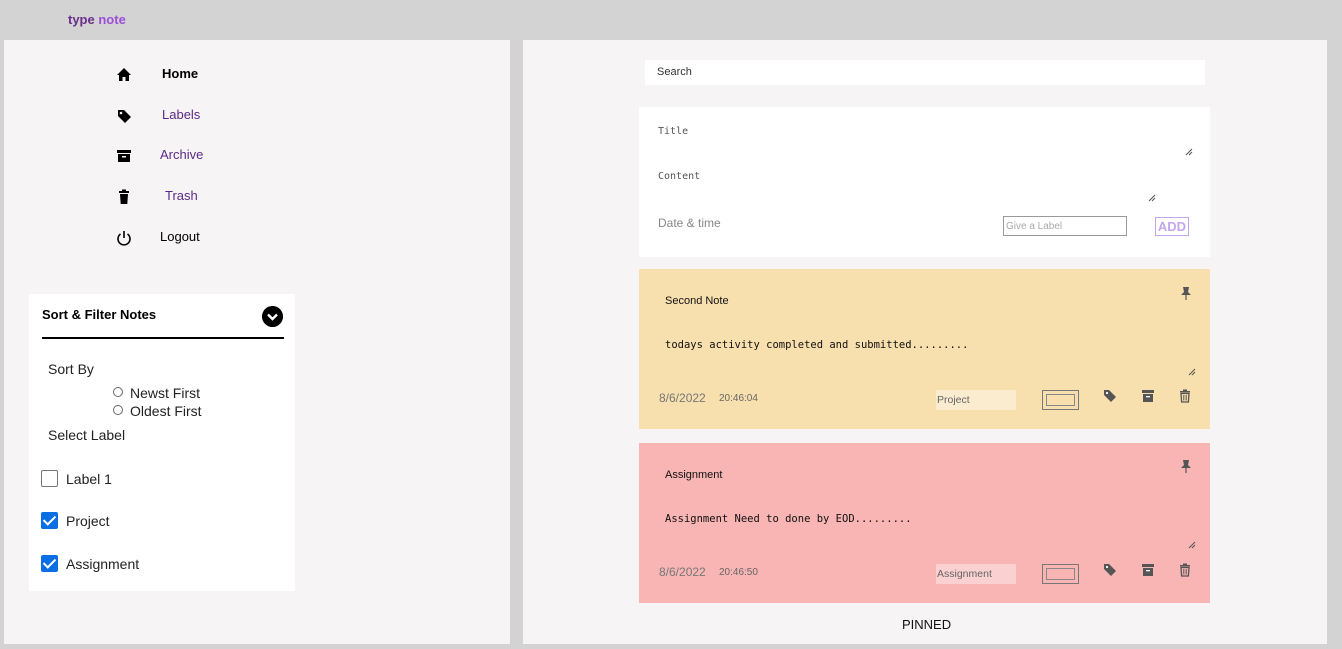 The image size is (1342, 649). Describe the element at coordinates (693, 475) in the screenshot. I see `note-title: Assignment` at that location.